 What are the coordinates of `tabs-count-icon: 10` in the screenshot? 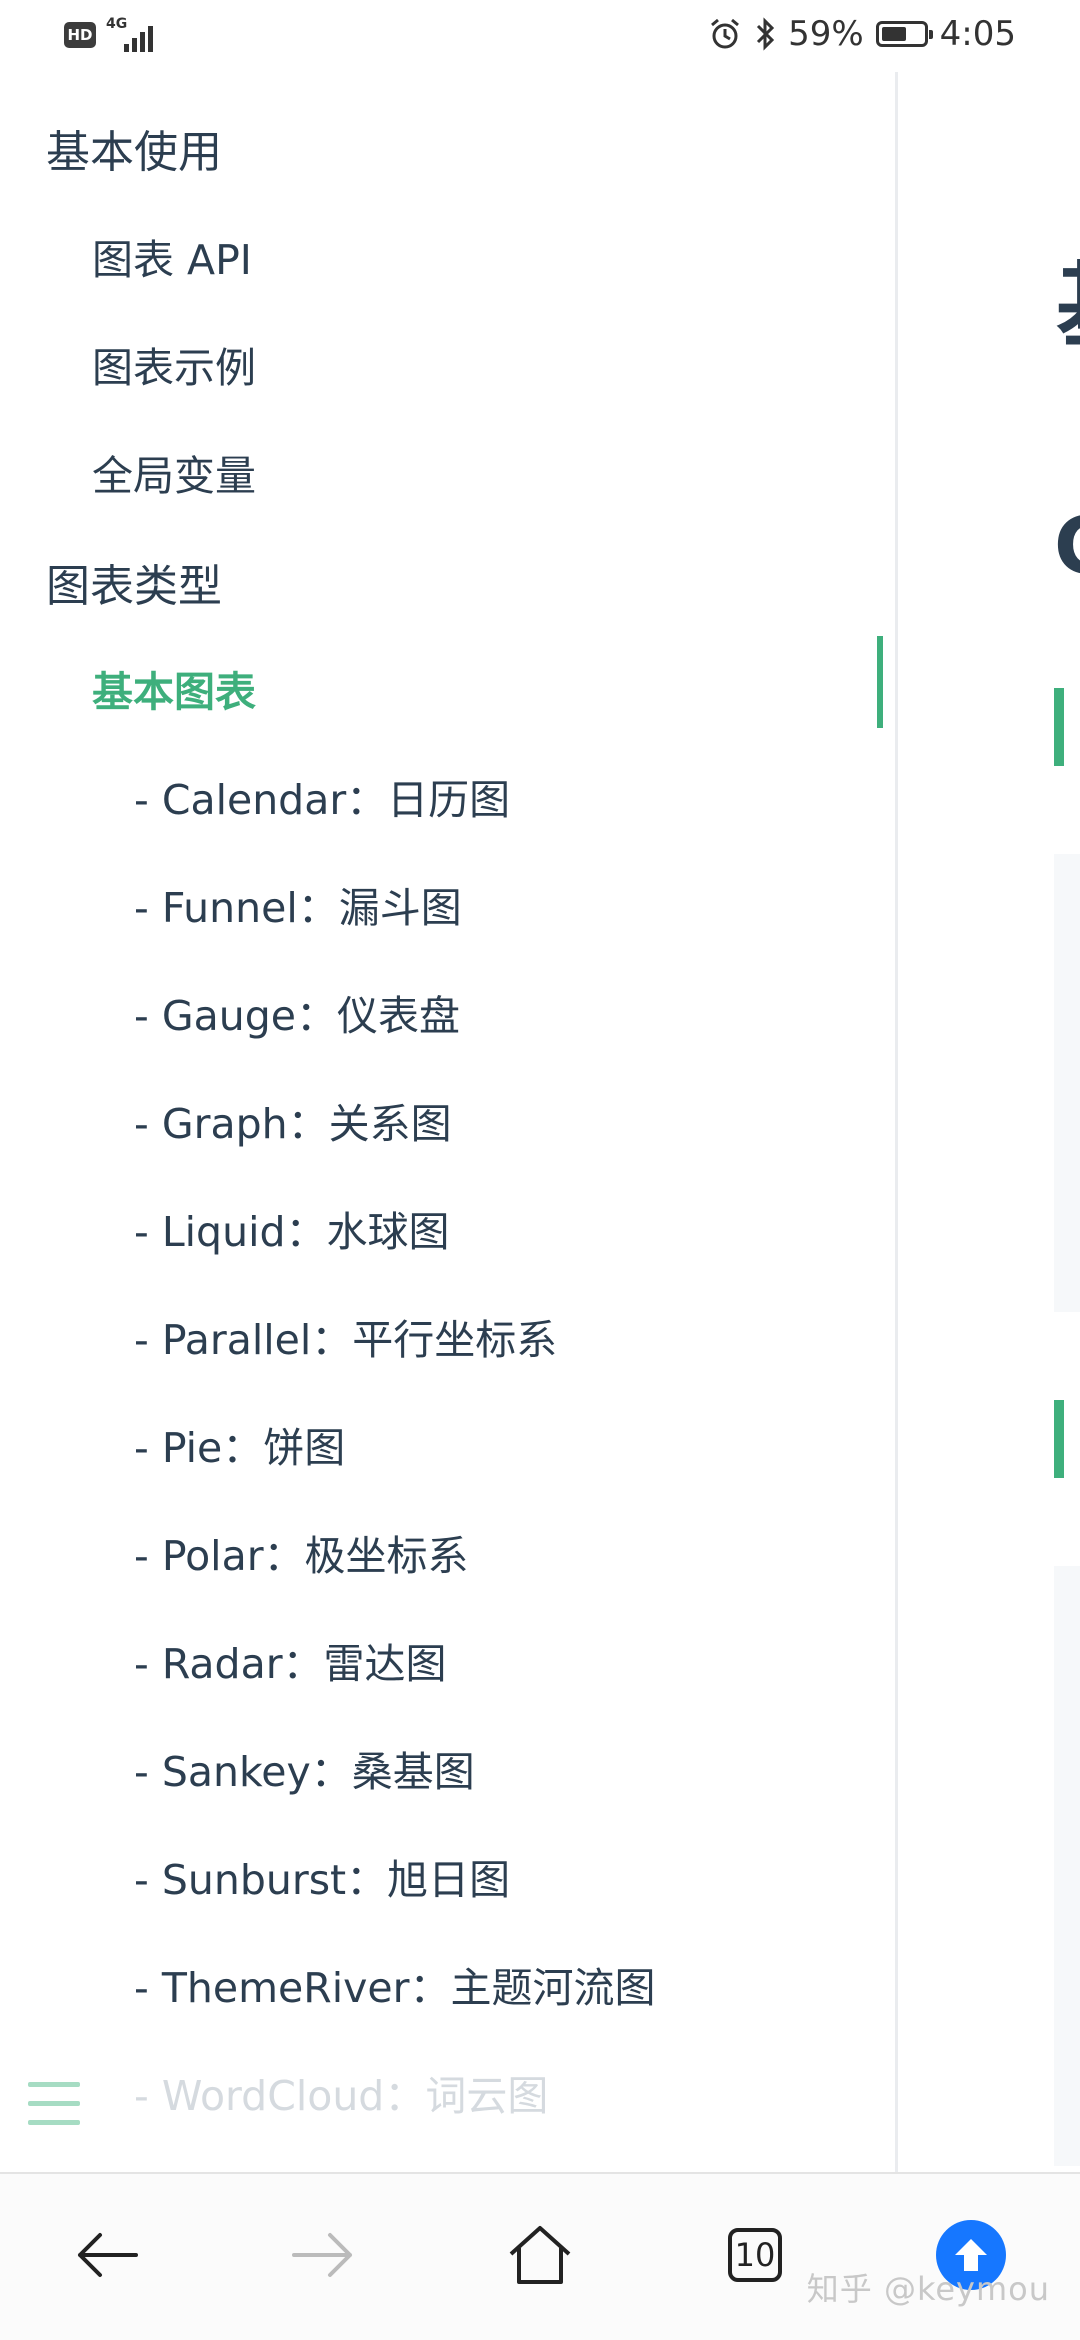 It's located at (755, 2255).